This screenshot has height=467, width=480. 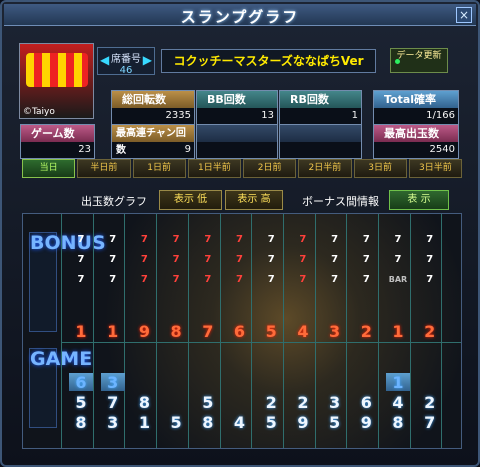 I want to click on next-arrow-icon: ▶, so click(x=147, y=60).